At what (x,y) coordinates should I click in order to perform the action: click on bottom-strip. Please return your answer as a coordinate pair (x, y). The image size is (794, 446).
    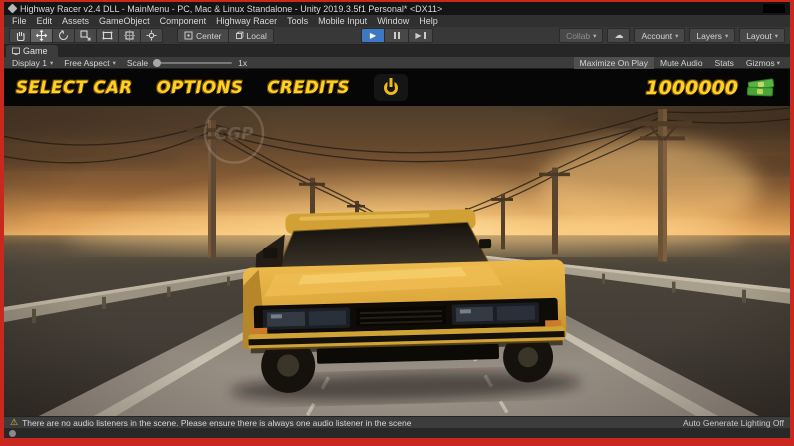
    Looking at the image, I should click on (397, 433).